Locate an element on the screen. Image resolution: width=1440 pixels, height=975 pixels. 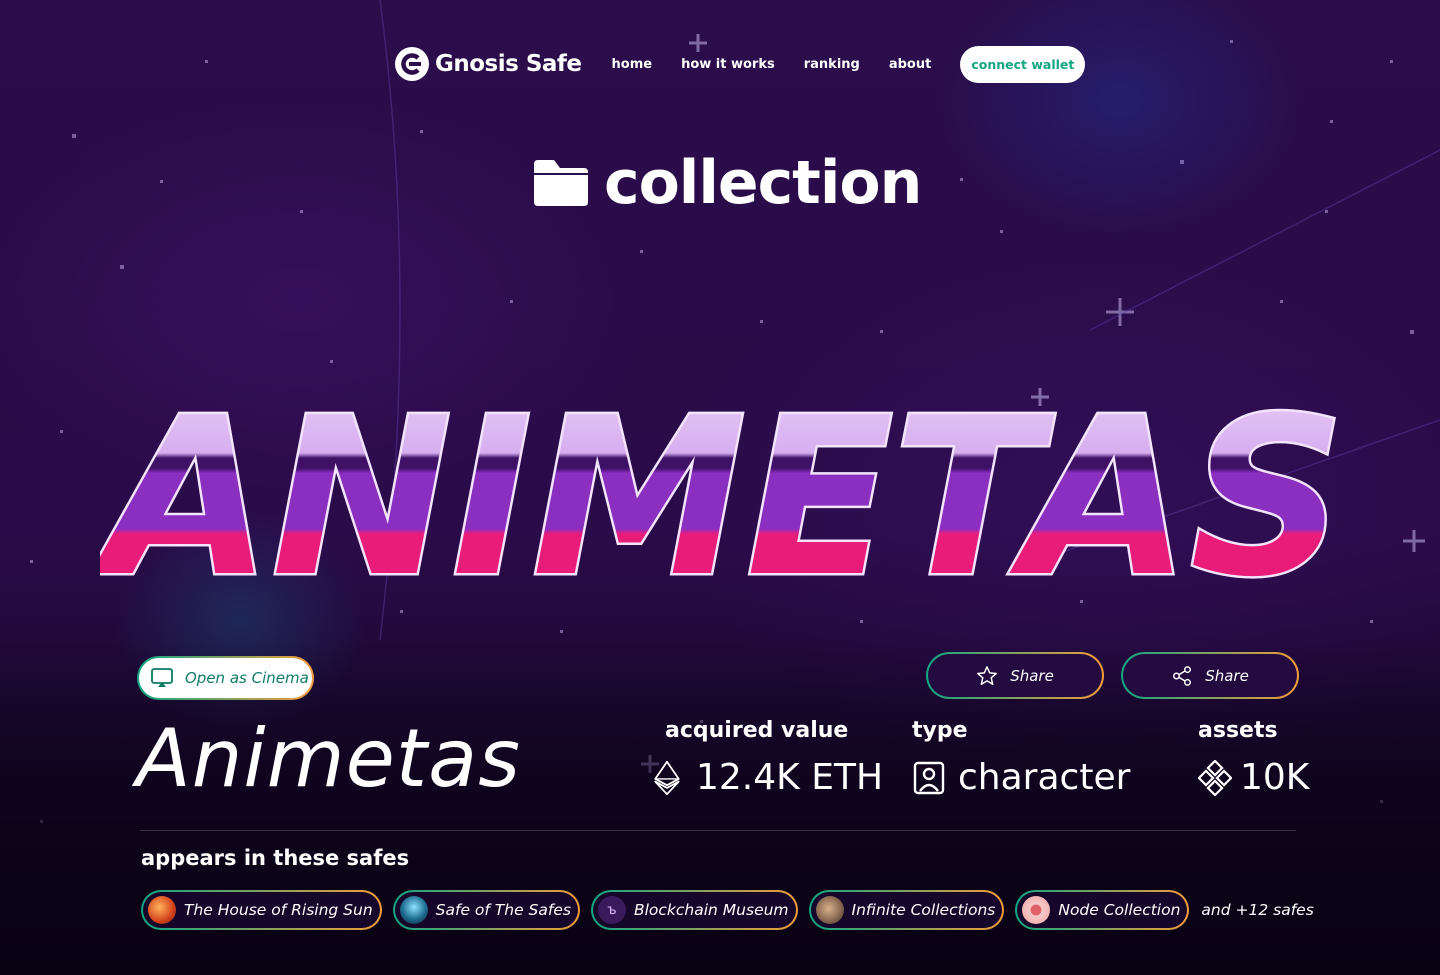
stat-type: type character is located at coordinates (1021, 758).